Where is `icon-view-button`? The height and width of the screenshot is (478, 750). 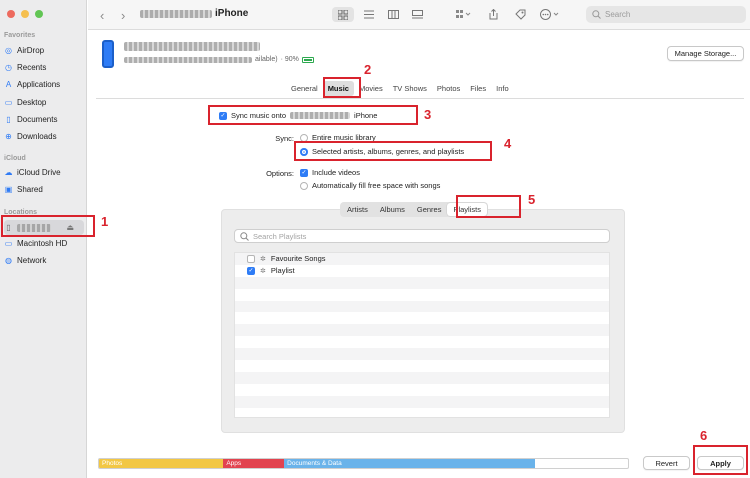
icon-view-button is located at coordinates (343, 14).